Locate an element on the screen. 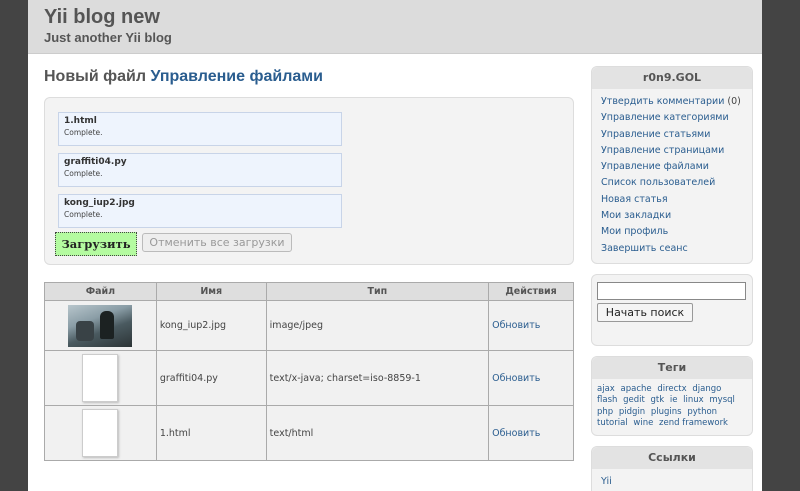 The width and height of the screenshot is (800, 491). search-portlet: Начать поиск is located at coordinates (672, 309).